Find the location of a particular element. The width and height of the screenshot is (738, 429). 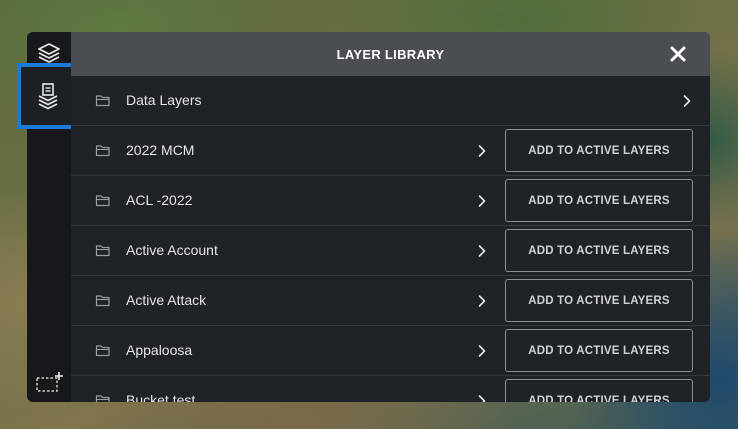

add-area-icon is located at coordinates (49, 382).